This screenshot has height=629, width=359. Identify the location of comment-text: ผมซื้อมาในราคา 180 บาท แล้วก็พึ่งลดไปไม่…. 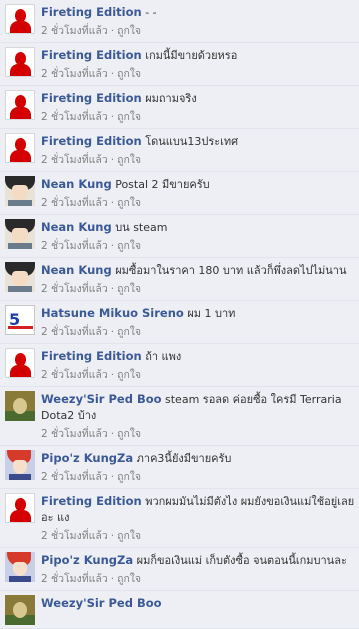
(231, 270).